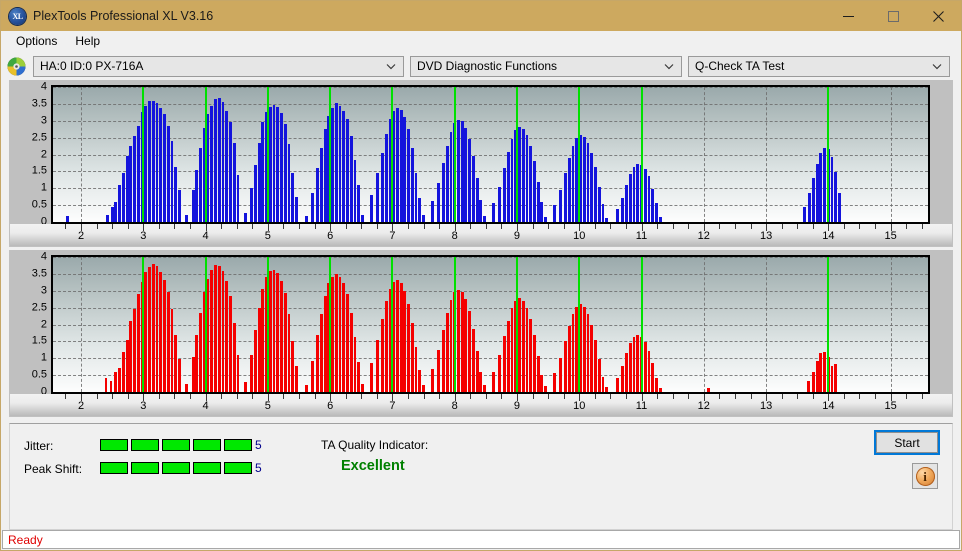  What do you see at coordinates (579, 236) in the screenshot?
I see `x-axis-tick-label: 10` at bounding box center [579, 236].